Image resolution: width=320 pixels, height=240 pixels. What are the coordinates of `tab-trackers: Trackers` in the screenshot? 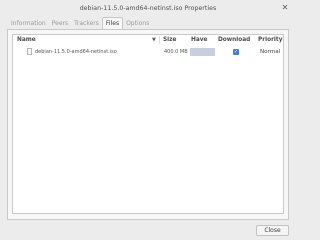 It's located at (86, 23).